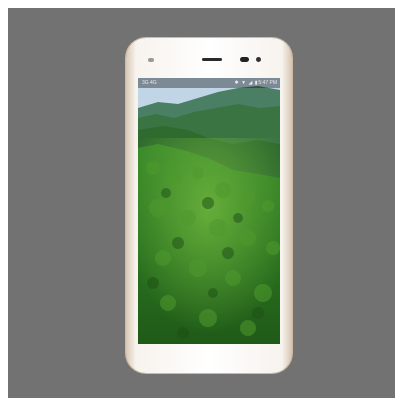 Image resolution: width=403 pixels, height=406 pixels. I want to click on earpiece-speaker, so click(212, 59).